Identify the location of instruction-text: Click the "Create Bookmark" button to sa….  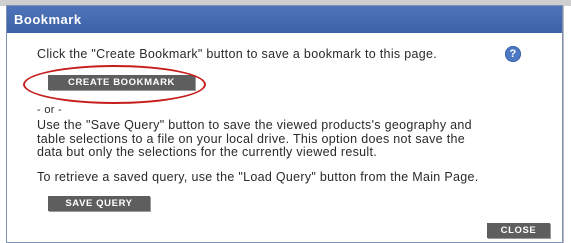
(237, 54).